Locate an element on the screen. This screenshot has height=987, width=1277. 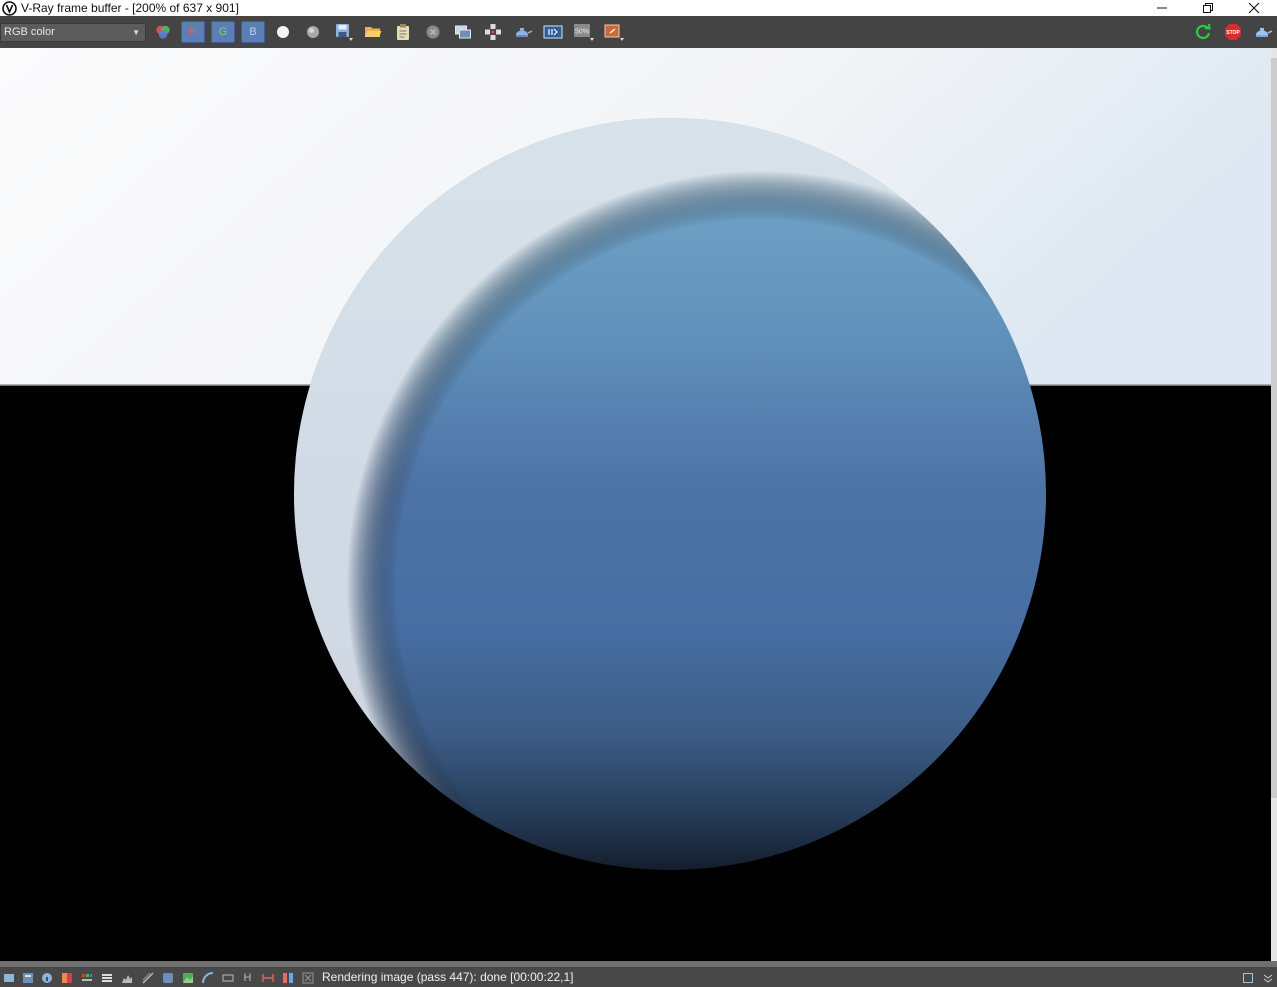
layers-icon is located at coordinates (27, 977).